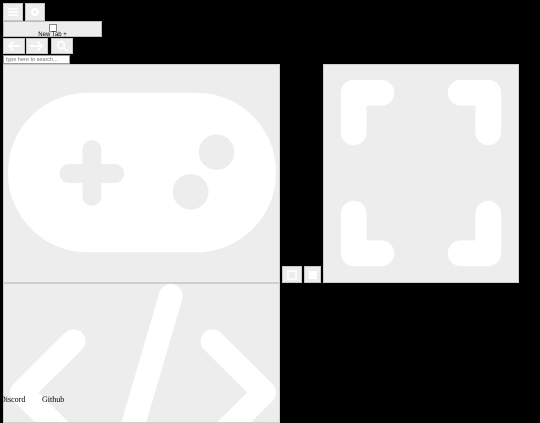 Image resolution: width=540 pixels, height=423 pixels. I want to click on back-button, so click(14, 46).